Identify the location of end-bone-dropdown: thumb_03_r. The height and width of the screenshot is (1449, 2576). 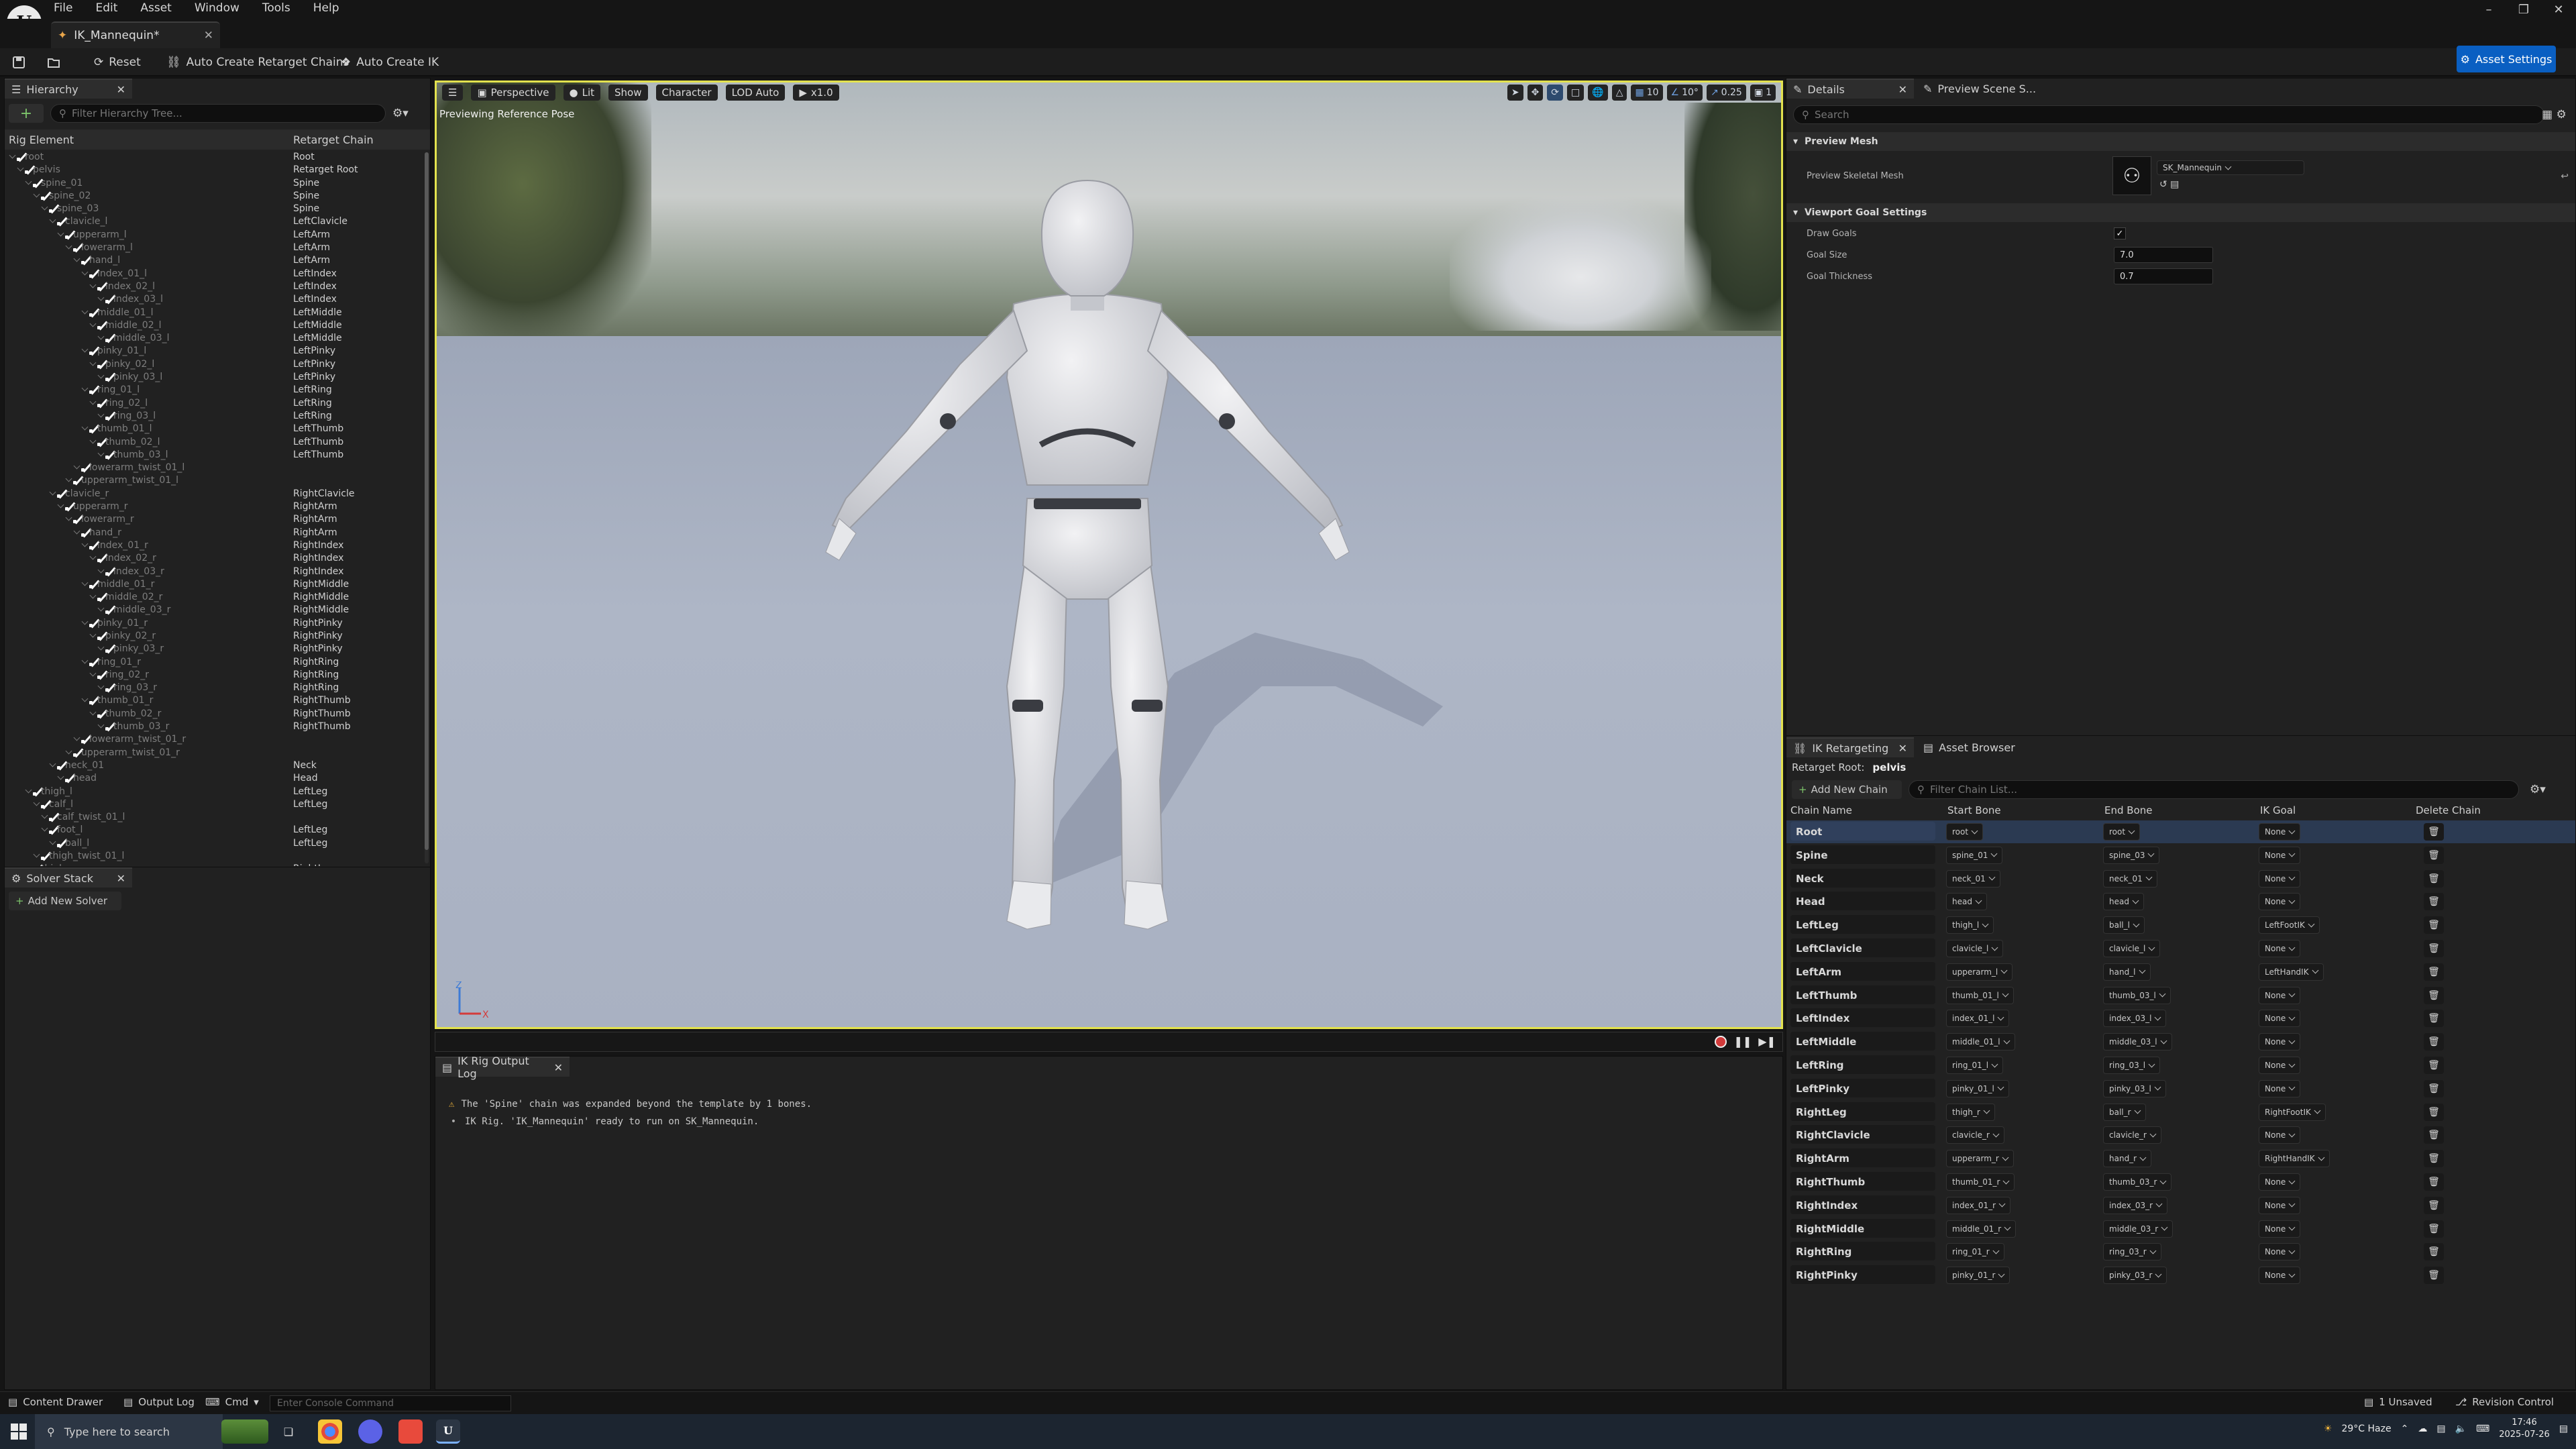
(2137, 1182).